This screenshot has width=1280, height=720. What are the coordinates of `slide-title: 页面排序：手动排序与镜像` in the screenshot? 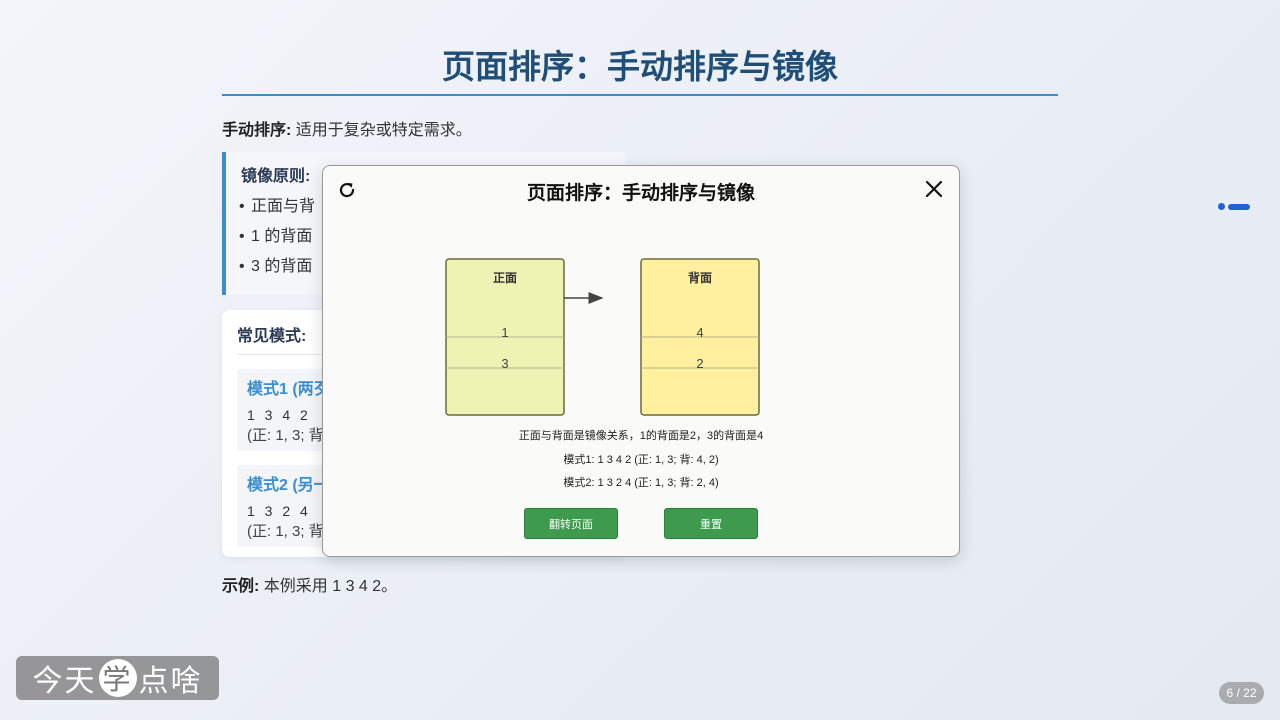 It's located at (640, 66).